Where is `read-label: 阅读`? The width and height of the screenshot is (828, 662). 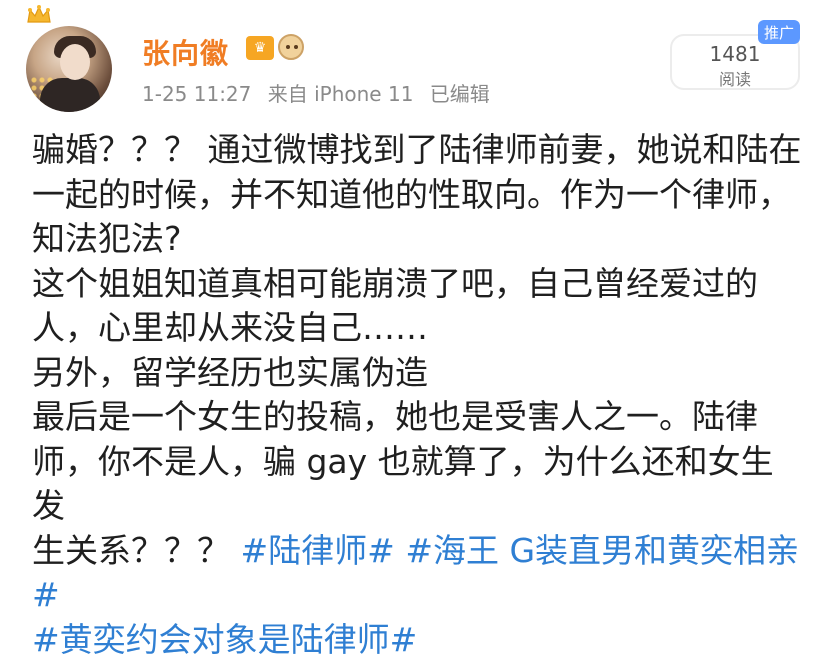 read-label: 阅读 is located at coordinates (735, 78).